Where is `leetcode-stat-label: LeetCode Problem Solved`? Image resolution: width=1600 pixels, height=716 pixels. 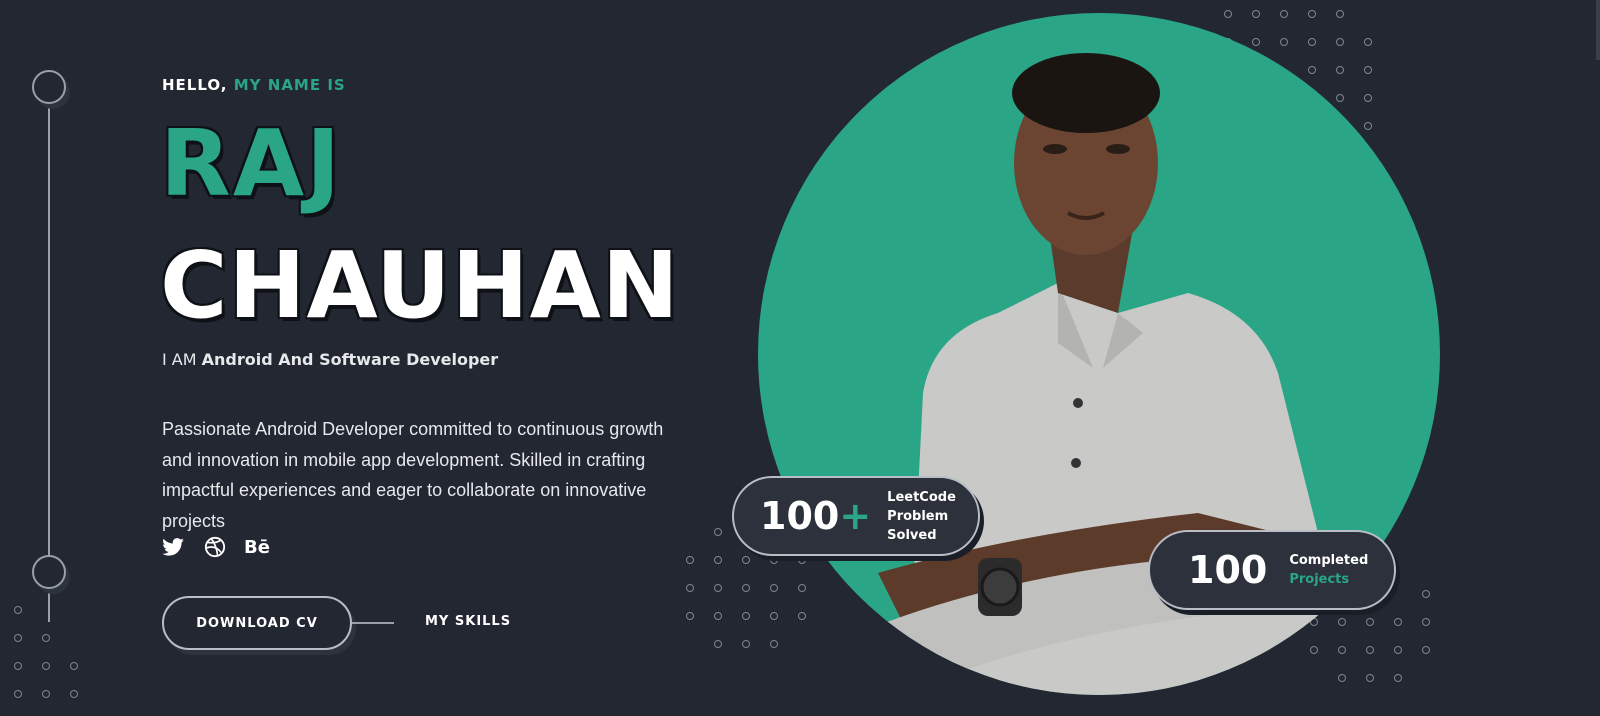 leetcode-stat-label: LeetCode Problem Solved is located at coordinates (932, 516).